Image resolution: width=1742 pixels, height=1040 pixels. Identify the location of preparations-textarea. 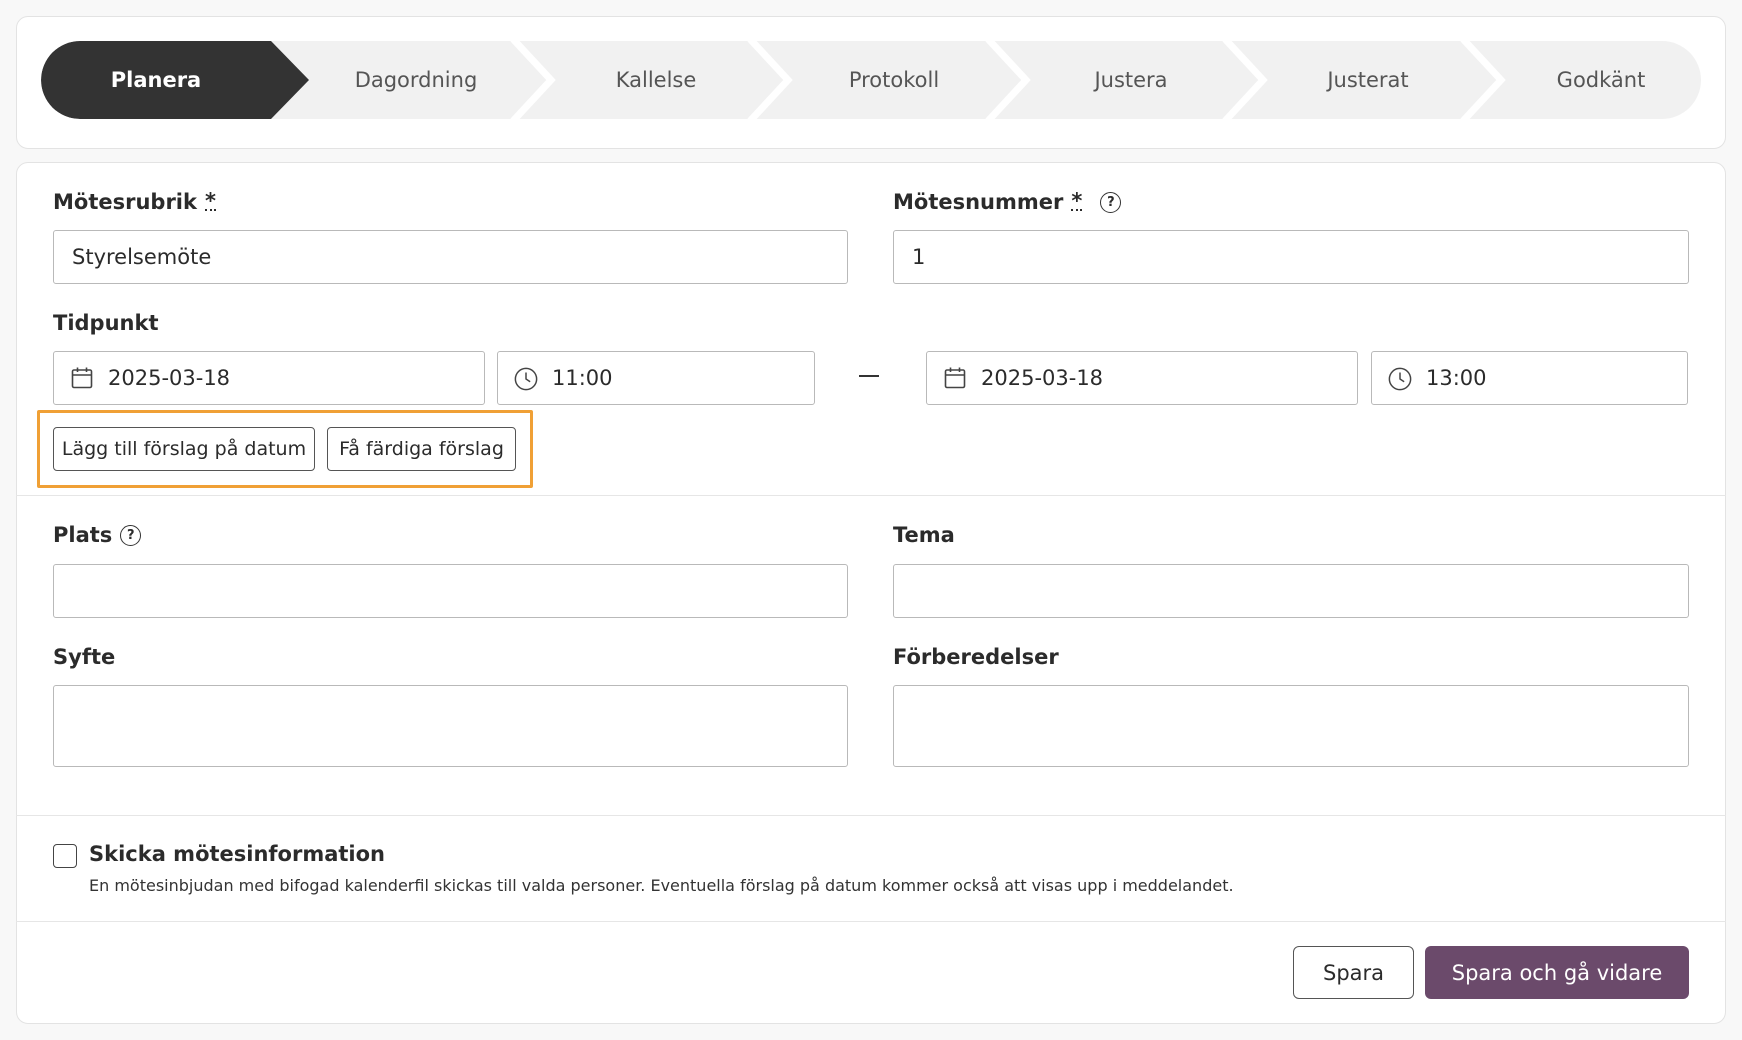
(1291, 726).